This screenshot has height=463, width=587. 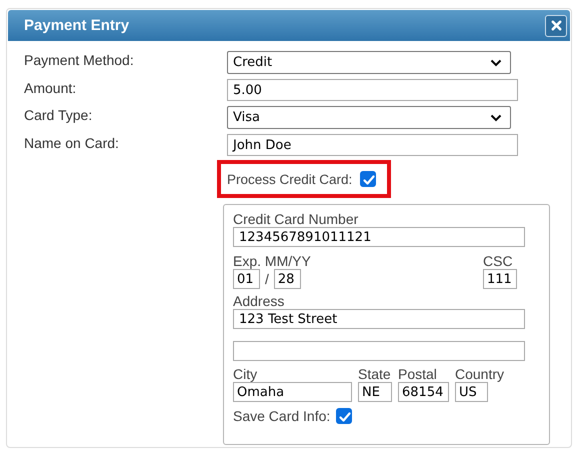 I want to click on field-label: Credit Card Number, so click(x=296, y=219).